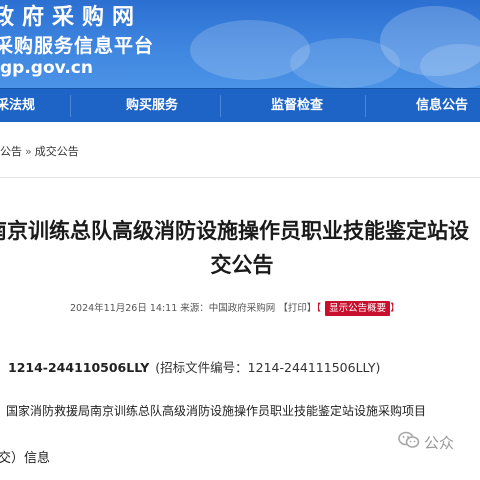 Image resolution: width=480 pixels, height=480 pixels. I want to click on tender-doc-number: (招标文件编号：1214-244111506LLY), so click(268, 367).